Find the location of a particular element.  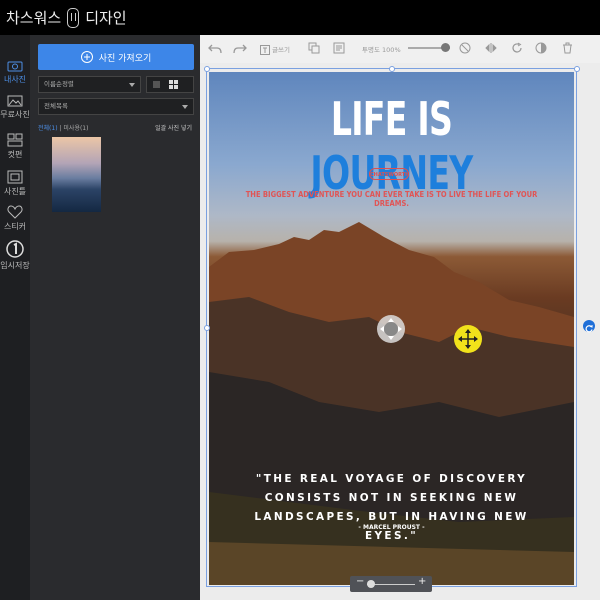

filter-all: 전체(1) is located at coordinates (48, 128).